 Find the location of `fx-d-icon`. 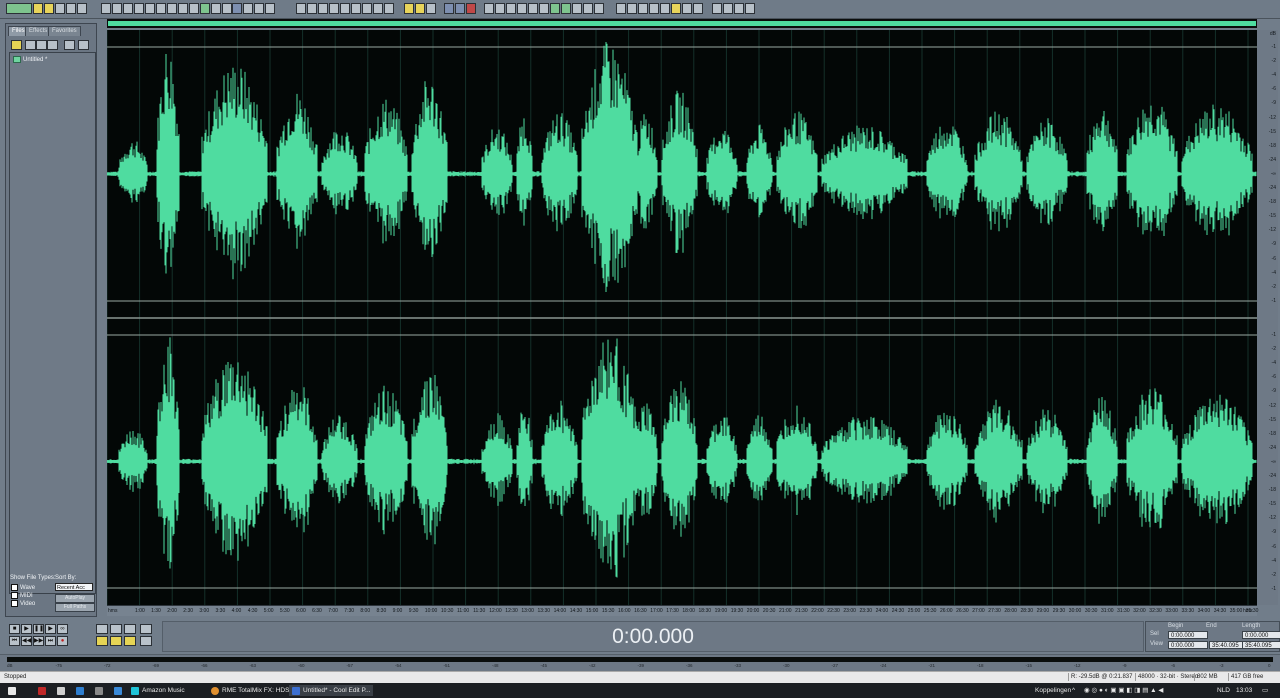

fx-d-icon is located at coordinates (522, 8).